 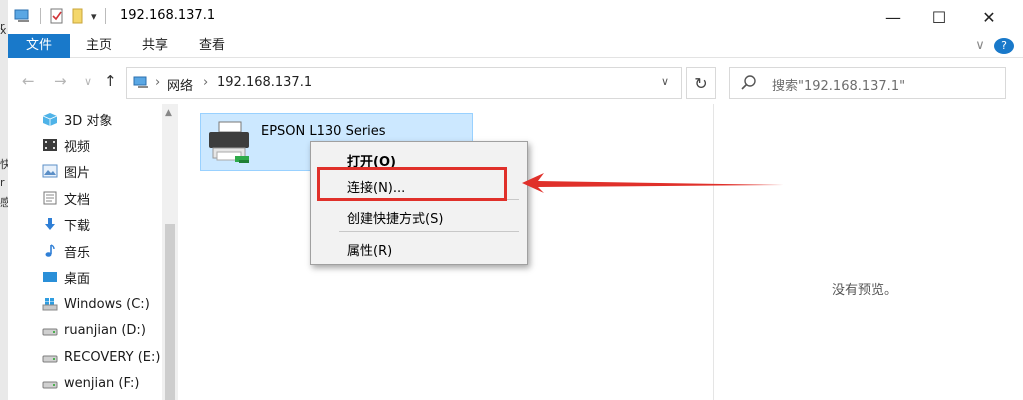 I want to click on strip-char: r, so click(x=2, y=182).